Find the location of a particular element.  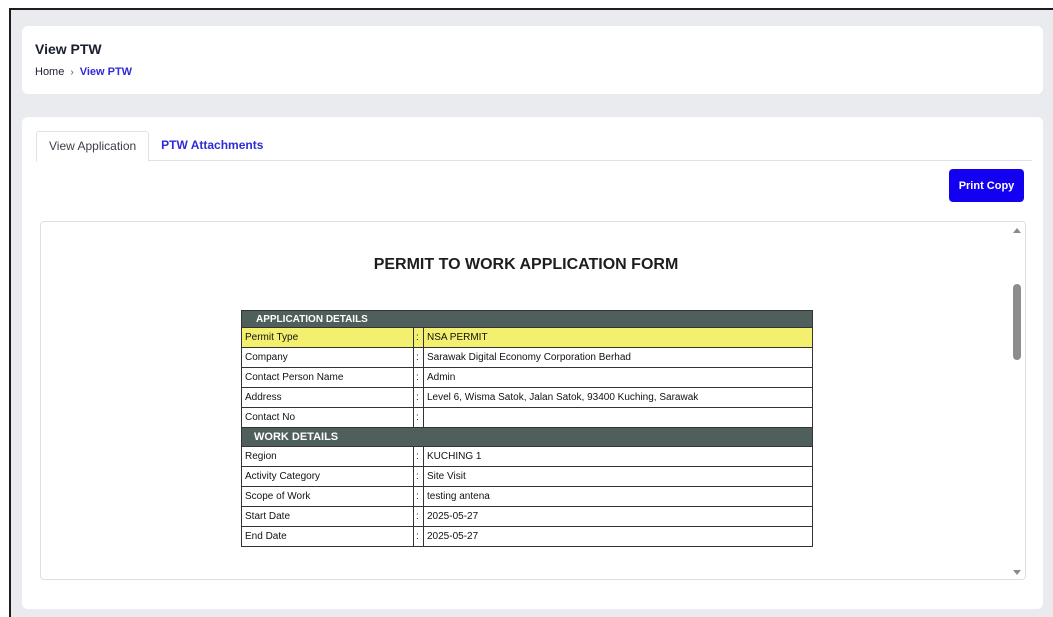

section-header-application: APPLICATION DETAILS is located at coordinates (527, 319).